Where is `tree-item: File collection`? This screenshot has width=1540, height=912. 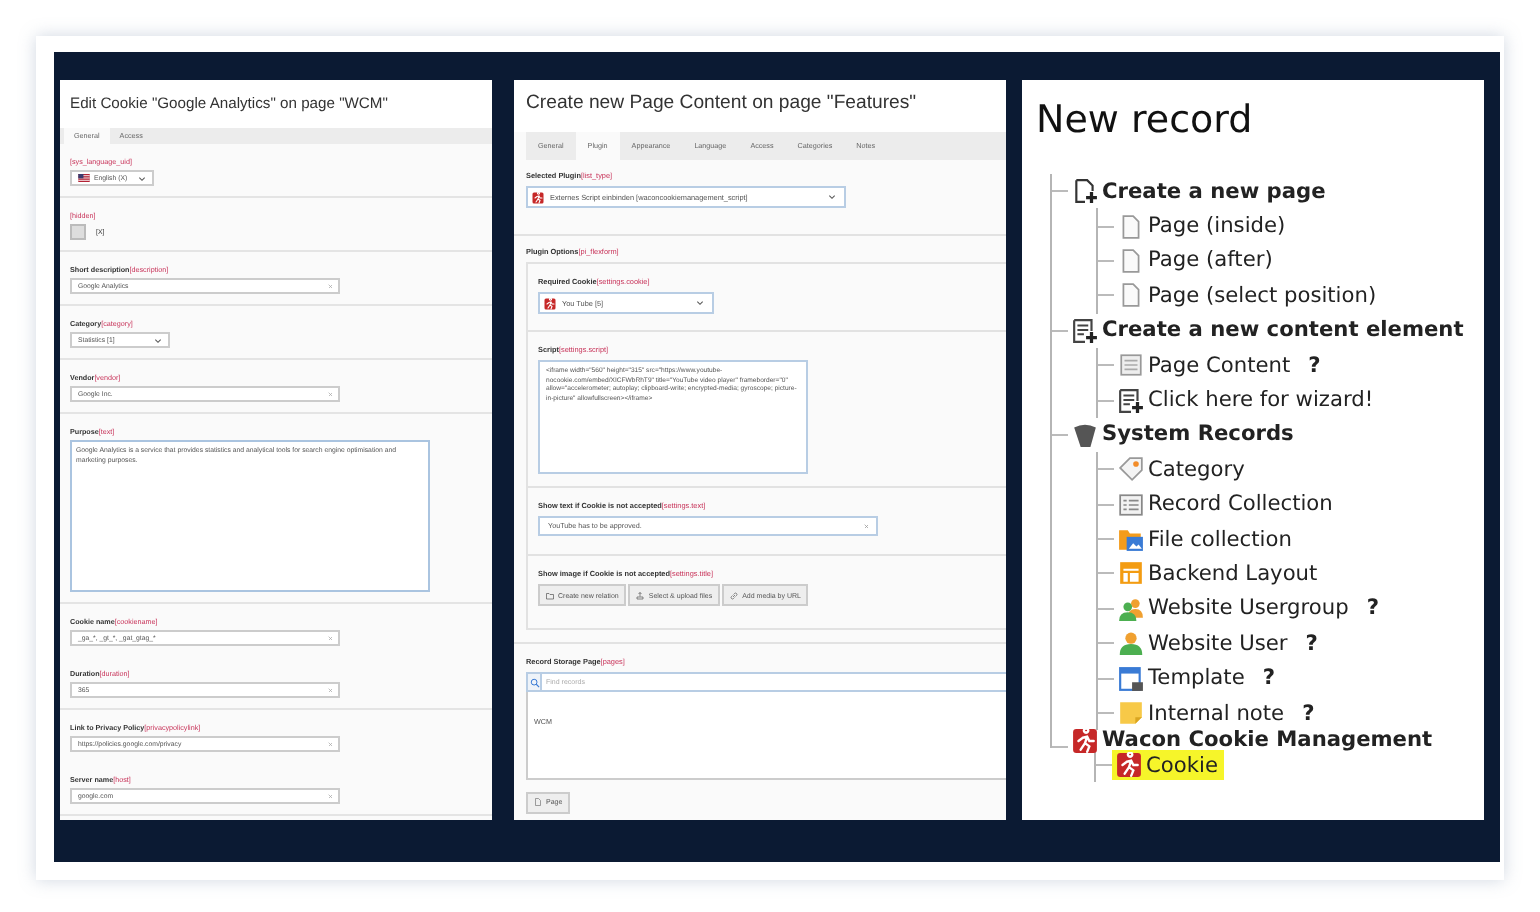
tree-item: File collection is located at coordinates (1206, 539).